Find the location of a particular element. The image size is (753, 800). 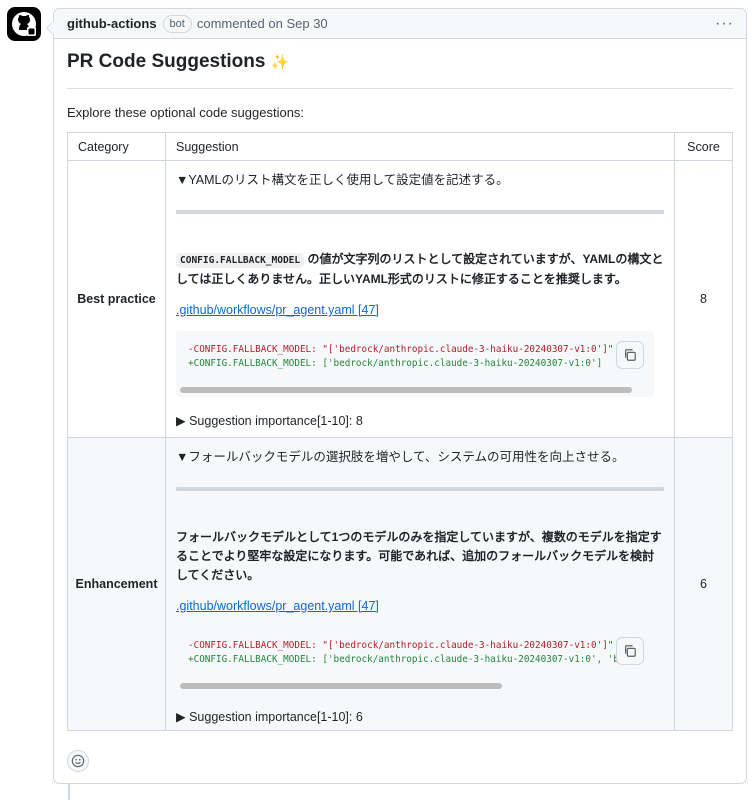

smiley-icon is located at coordinates (78, 761).